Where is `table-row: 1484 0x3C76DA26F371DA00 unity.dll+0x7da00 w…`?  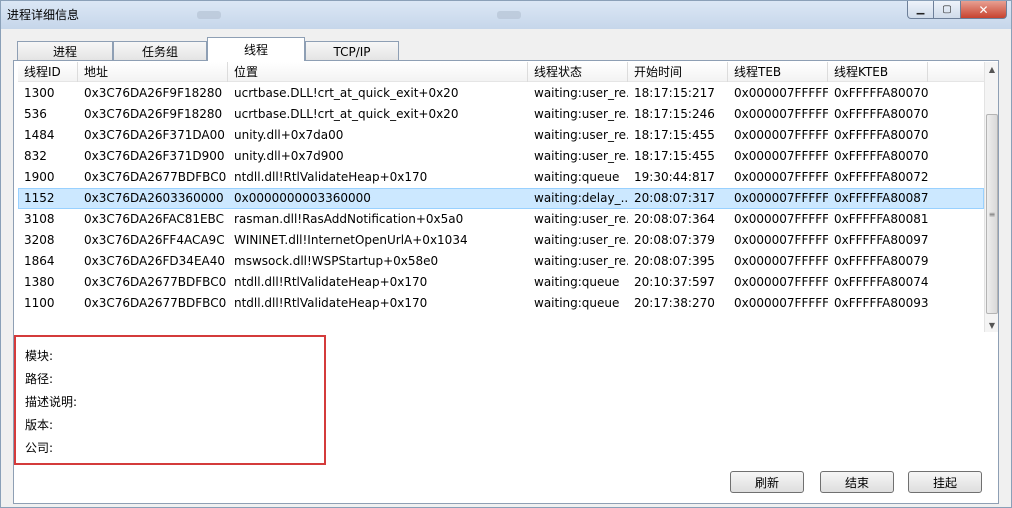 table-row: 1484 0x3C76DA26F371DA00 unity.dll+0x7da00 w… is located at coordinates (501, 135).